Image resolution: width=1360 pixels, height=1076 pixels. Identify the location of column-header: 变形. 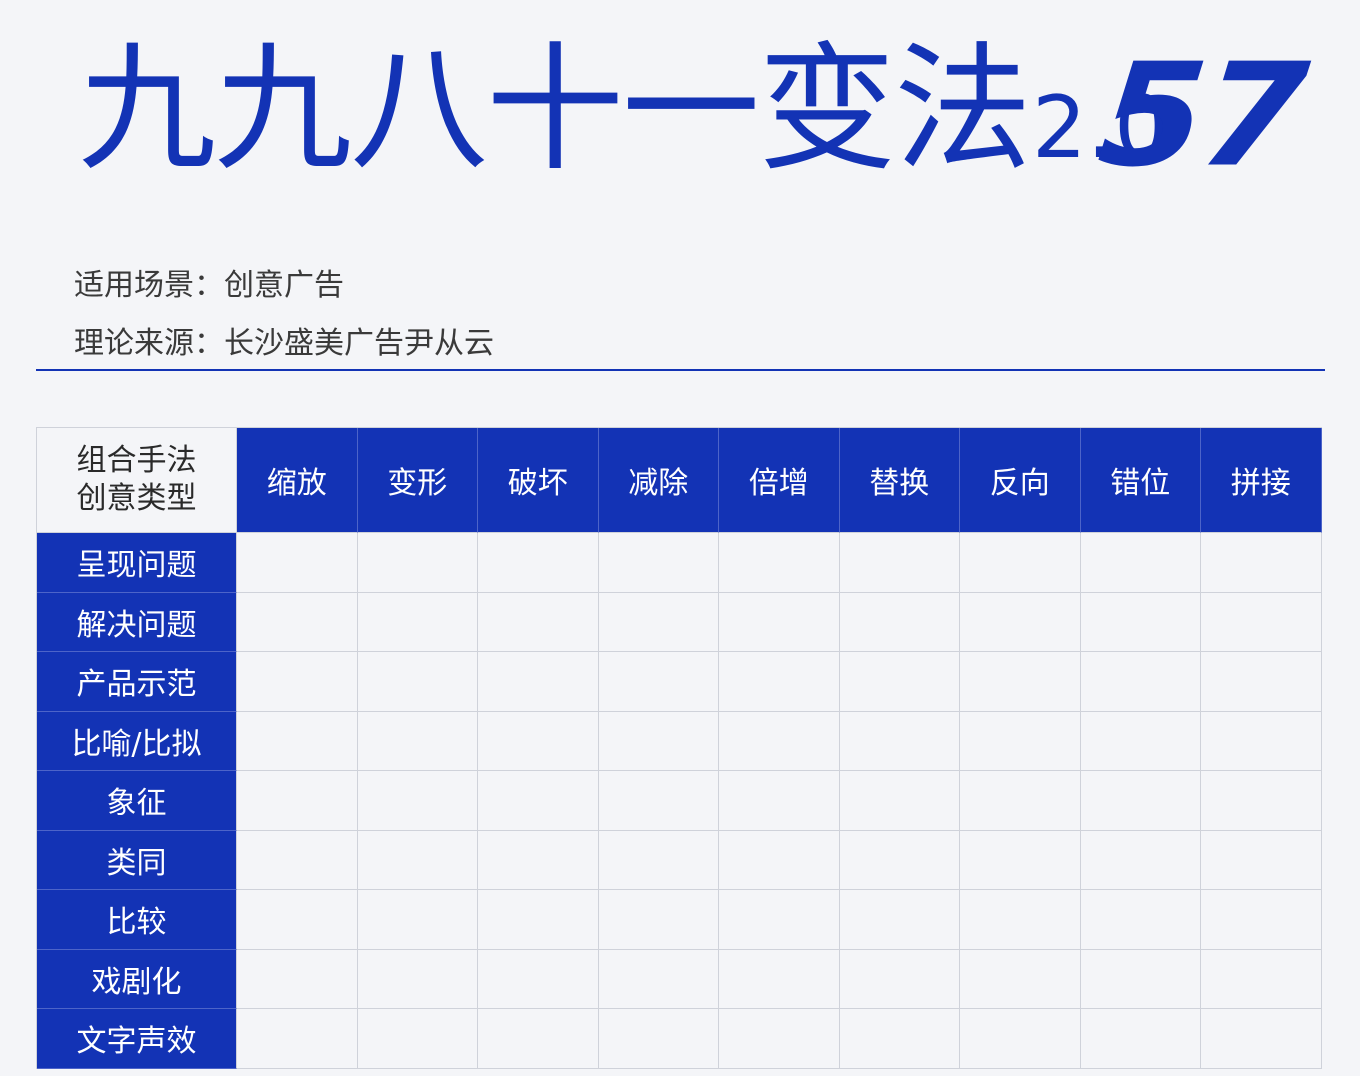
(417, 480).